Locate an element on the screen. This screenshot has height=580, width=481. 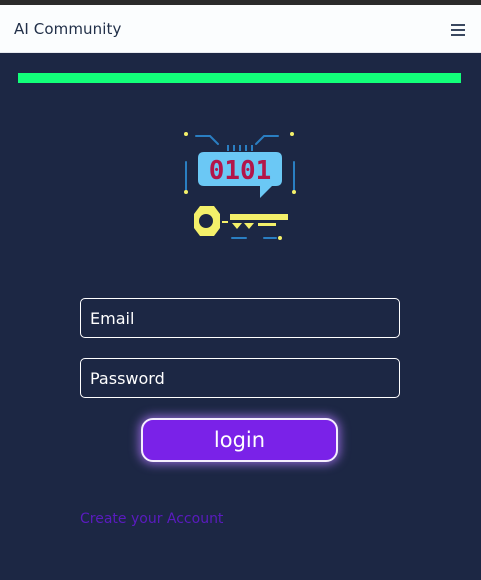
password-field is located at coordinates (240, 378).